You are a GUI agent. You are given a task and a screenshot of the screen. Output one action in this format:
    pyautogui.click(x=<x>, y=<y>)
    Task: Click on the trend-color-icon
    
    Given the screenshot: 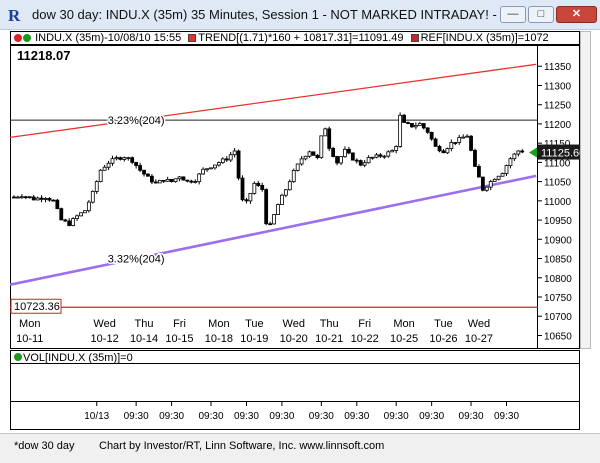 What is the action you would take?
    pyautogui.click(x=192, y=38)
    